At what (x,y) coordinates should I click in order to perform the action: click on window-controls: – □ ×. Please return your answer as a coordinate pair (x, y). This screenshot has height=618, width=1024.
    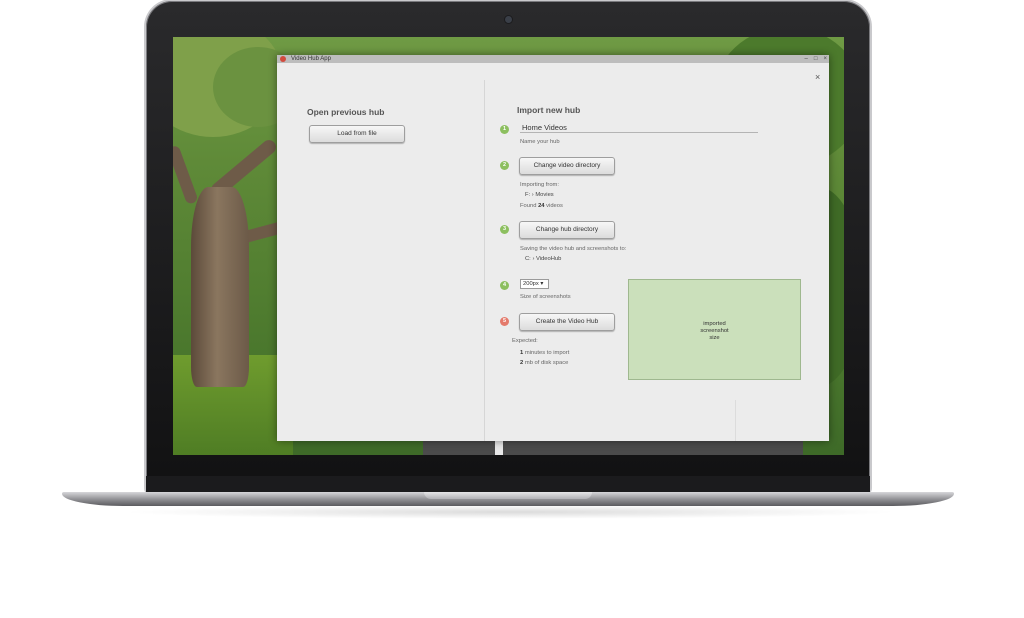
    Looking at the image, I should click on (816, 59).